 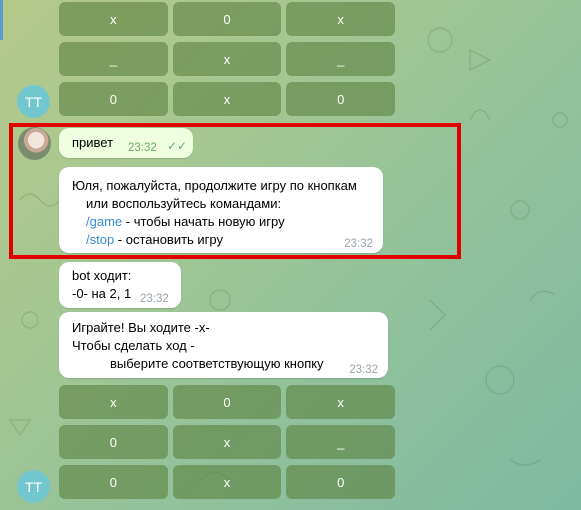 I want to click on stop-command-link: /stop, so click(x=100, y=239).